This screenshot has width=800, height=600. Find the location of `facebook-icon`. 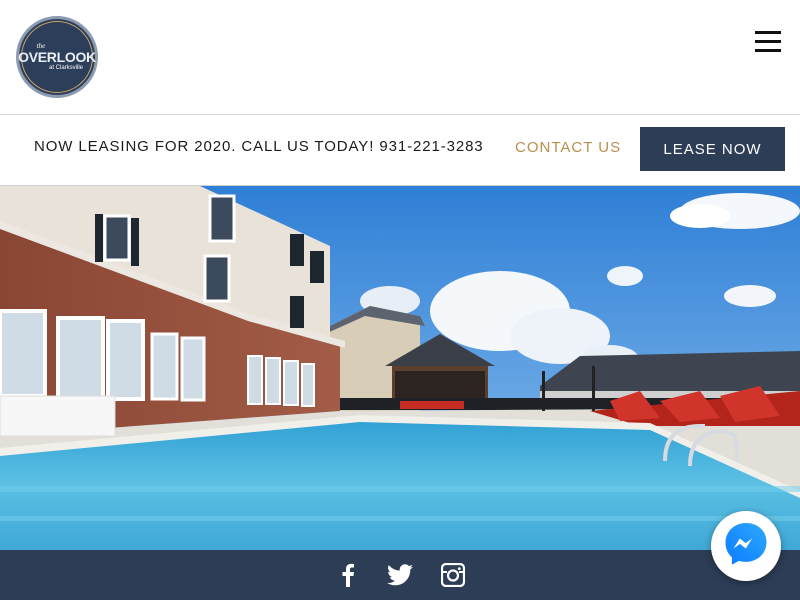

facebook-icon is located at coordinates (348, 575).